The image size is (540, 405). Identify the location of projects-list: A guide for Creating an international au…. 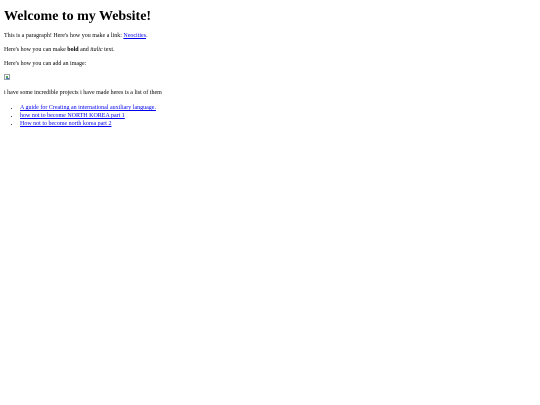
(270, 116).